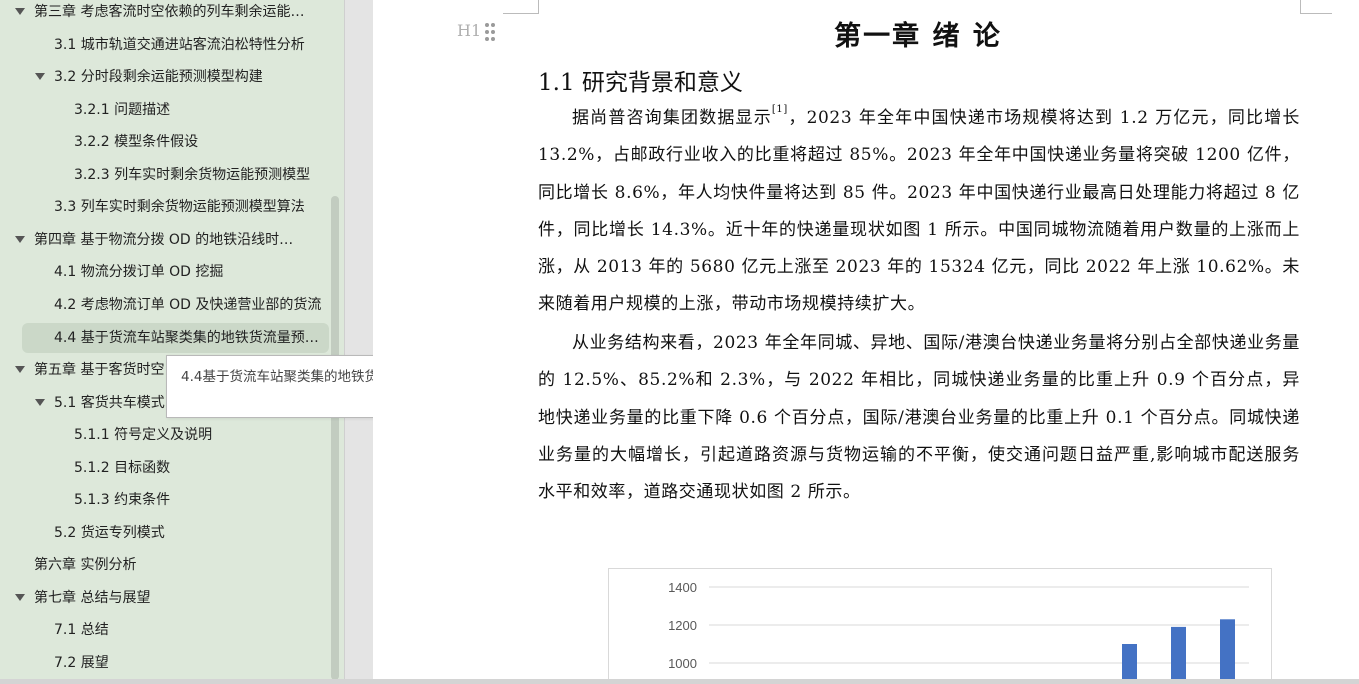  Describe the element at coordinates (958, 632) in the screenshot. I see `chart-canvas: 1400 1200 1000` at that location.